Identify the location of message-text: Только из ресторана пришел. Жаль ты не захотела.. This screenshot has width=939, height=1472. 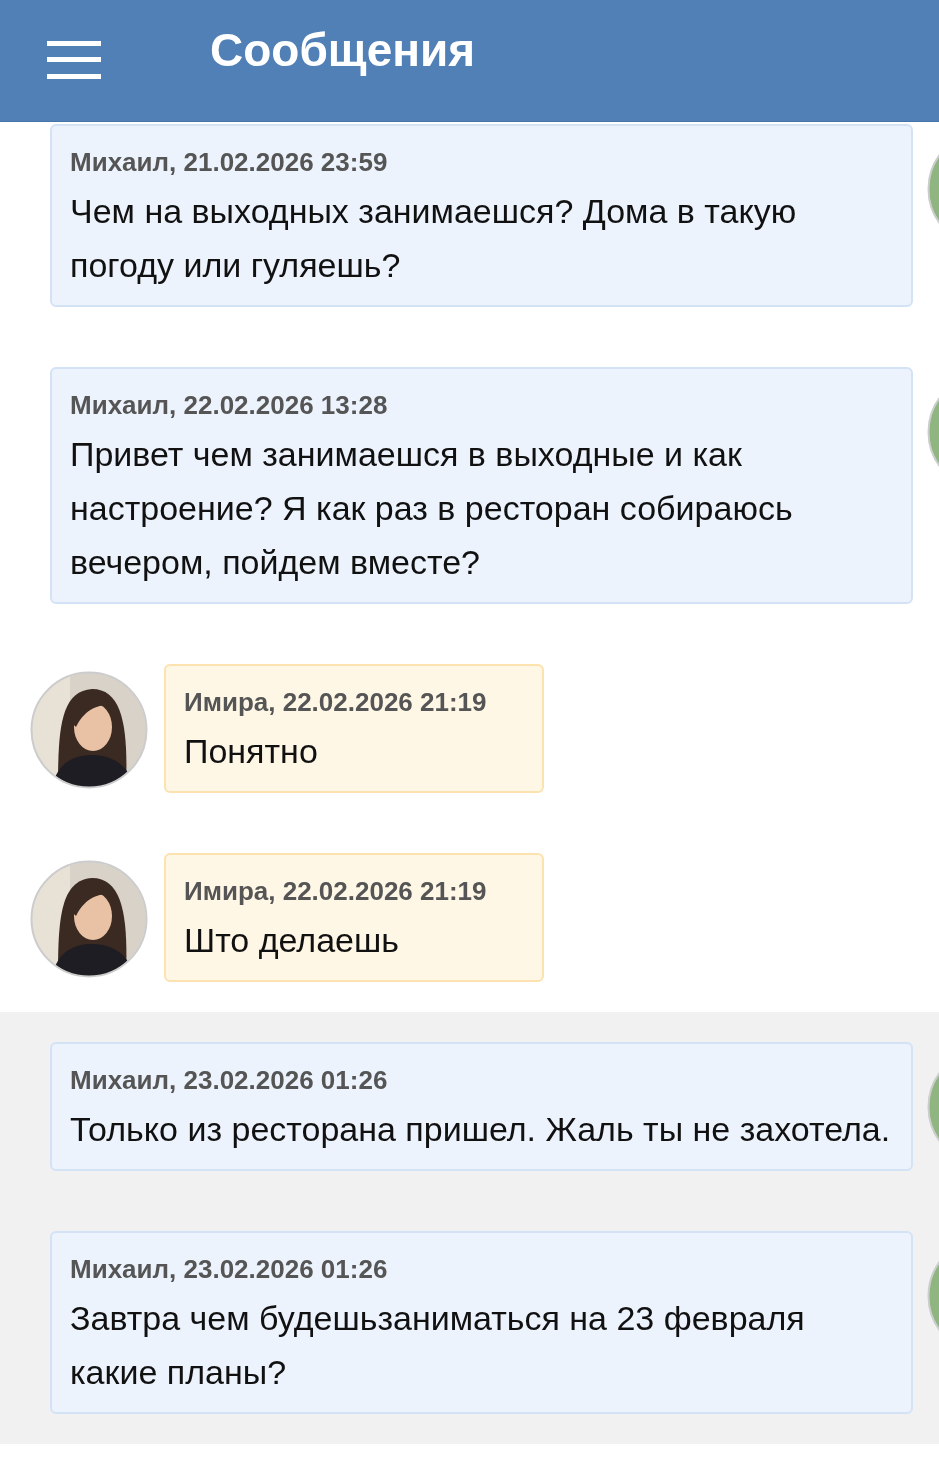
(481, 1129).